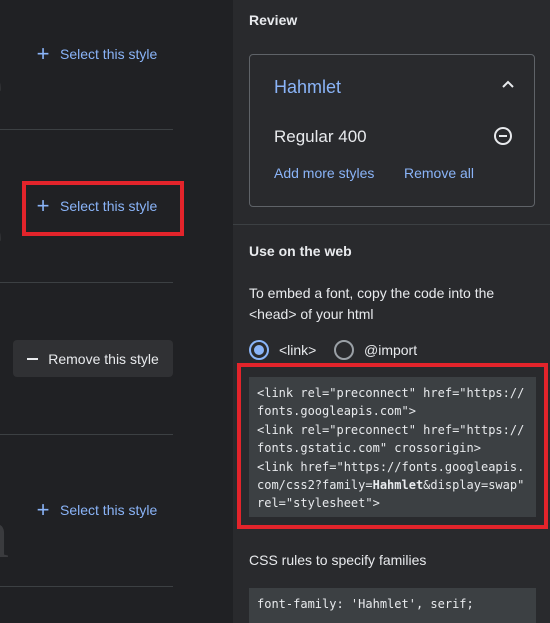  Describe the element at coordinates (103, 358) in the screenshot. I see `remove-style-label: Remove this style` at that location.